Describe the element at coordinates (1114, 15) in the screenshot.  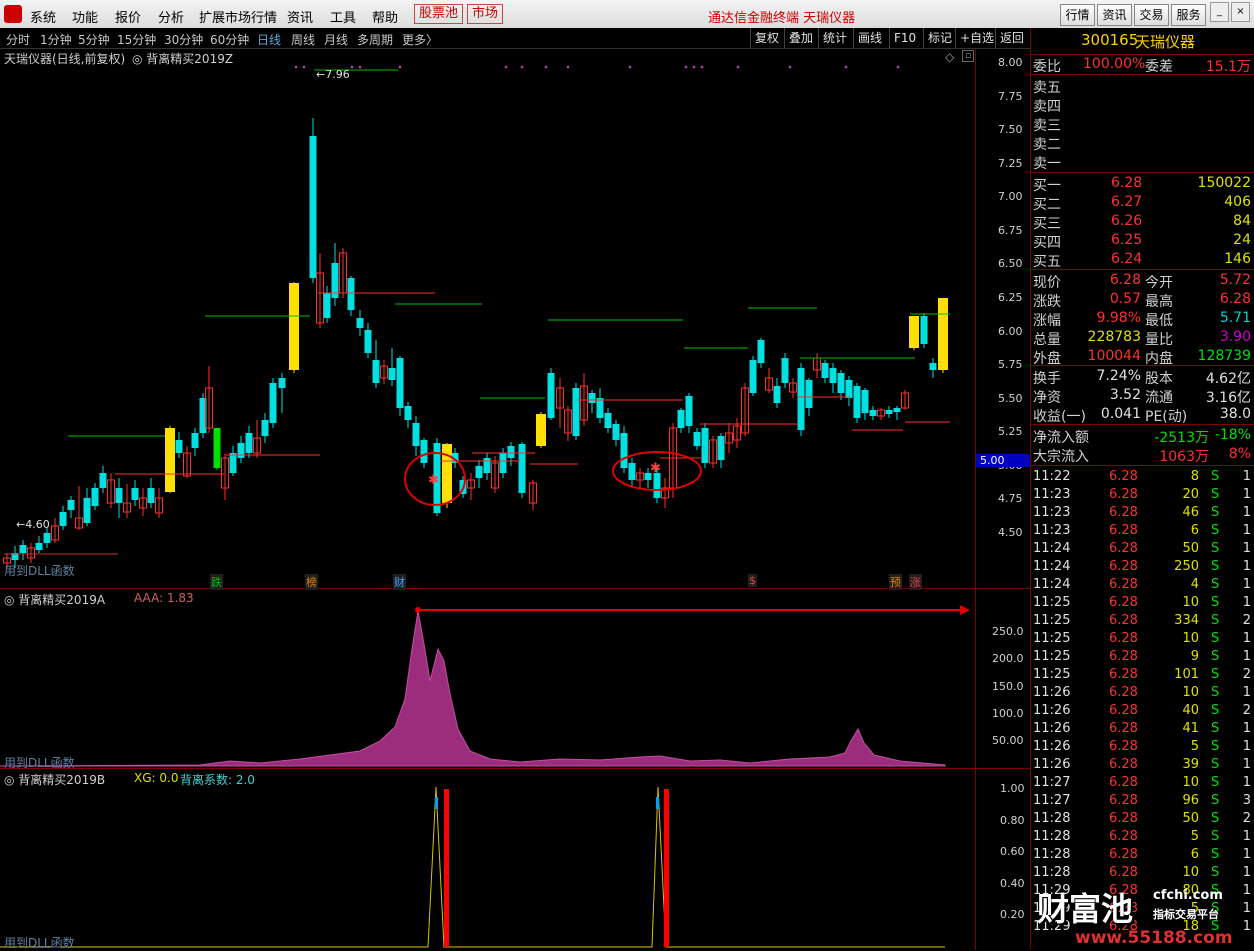
I see `news-button: 资讯` at that location.